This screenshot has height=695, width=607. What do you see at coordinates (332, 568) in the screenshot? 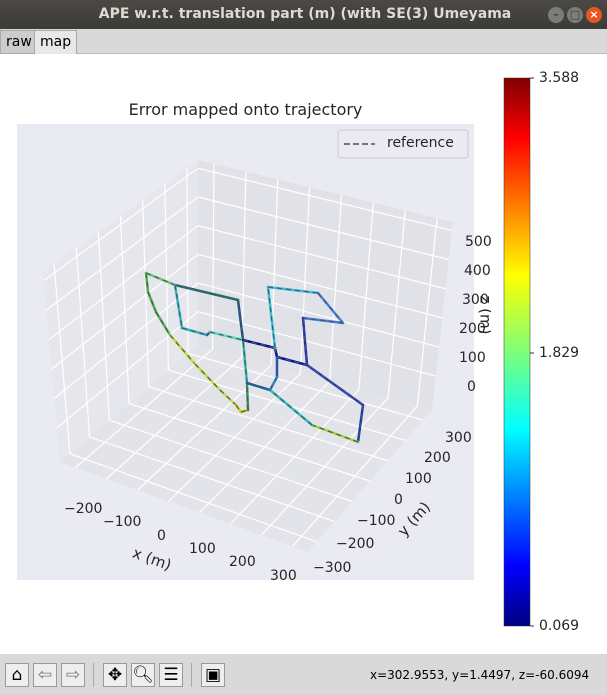
I see `y-tick: −300` at bounding box center [332, 568].